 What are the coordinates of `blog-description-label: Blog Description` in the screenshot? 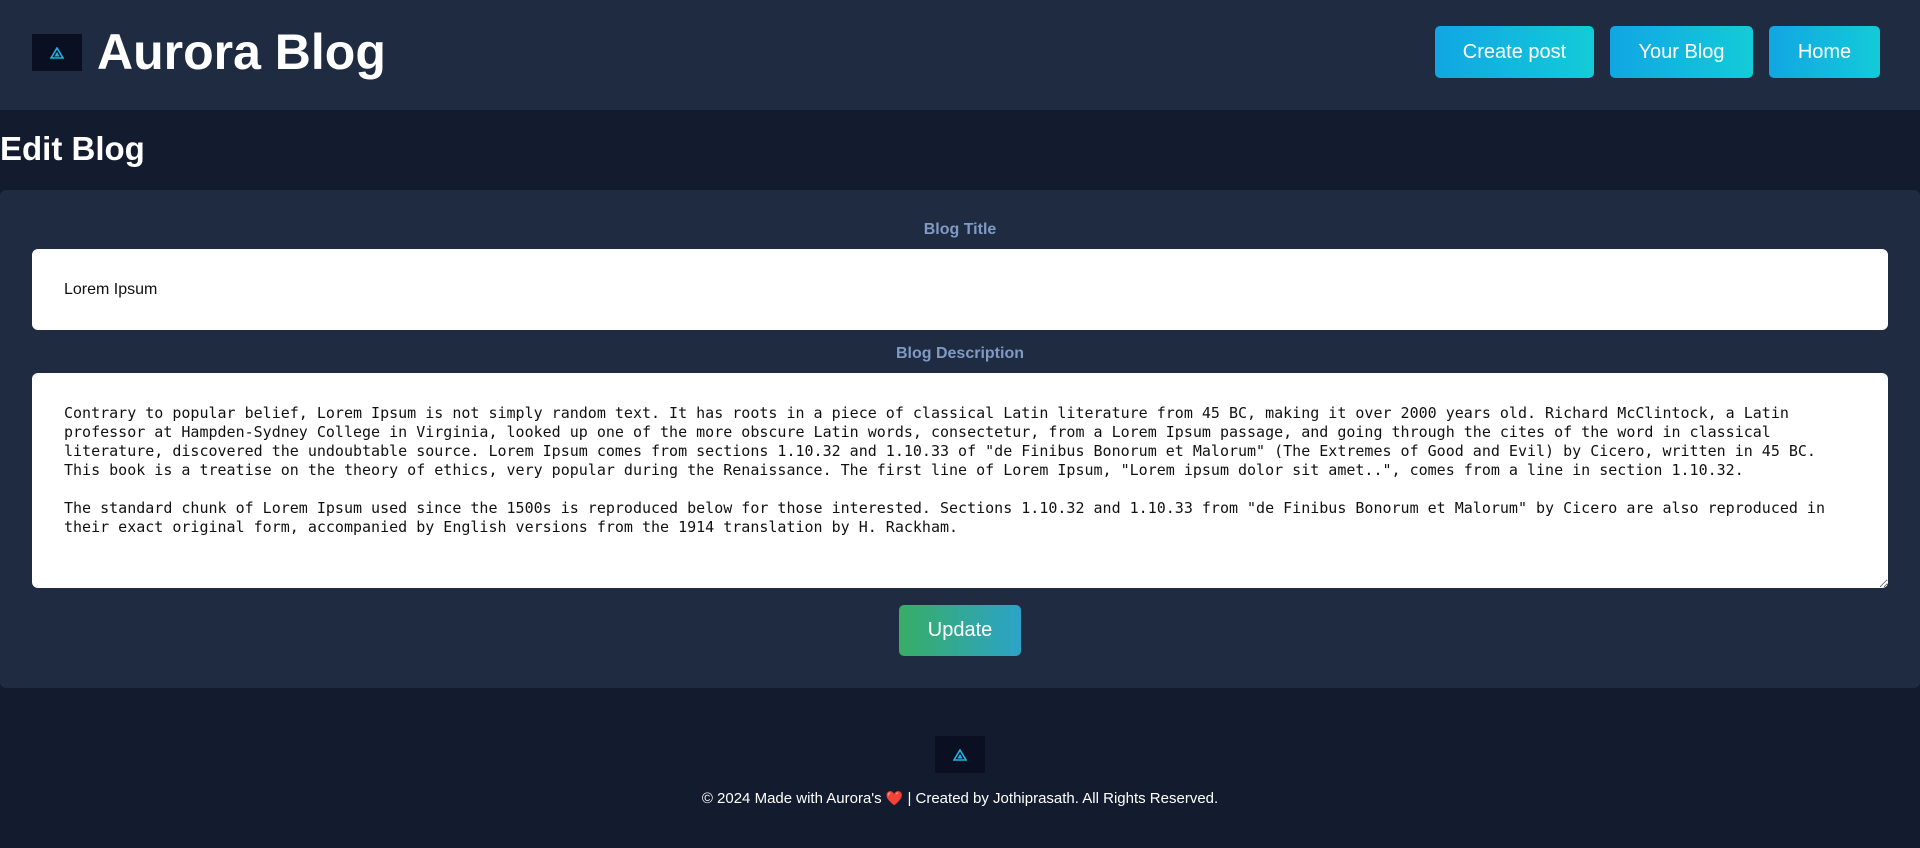 It's located at (959, 353).